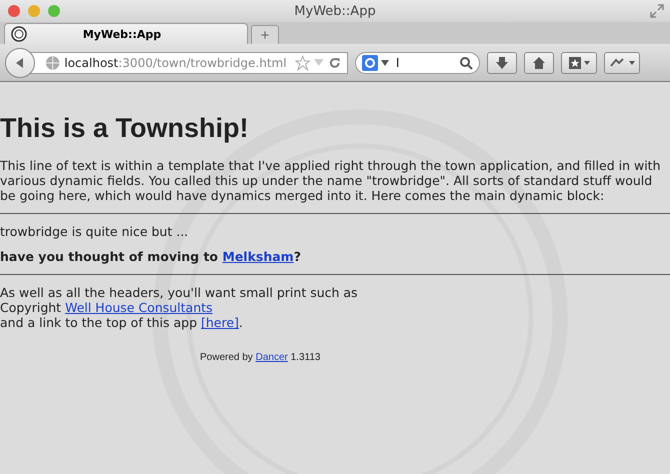  I want to click on melksham-link: Melksham, so click(258, 256).